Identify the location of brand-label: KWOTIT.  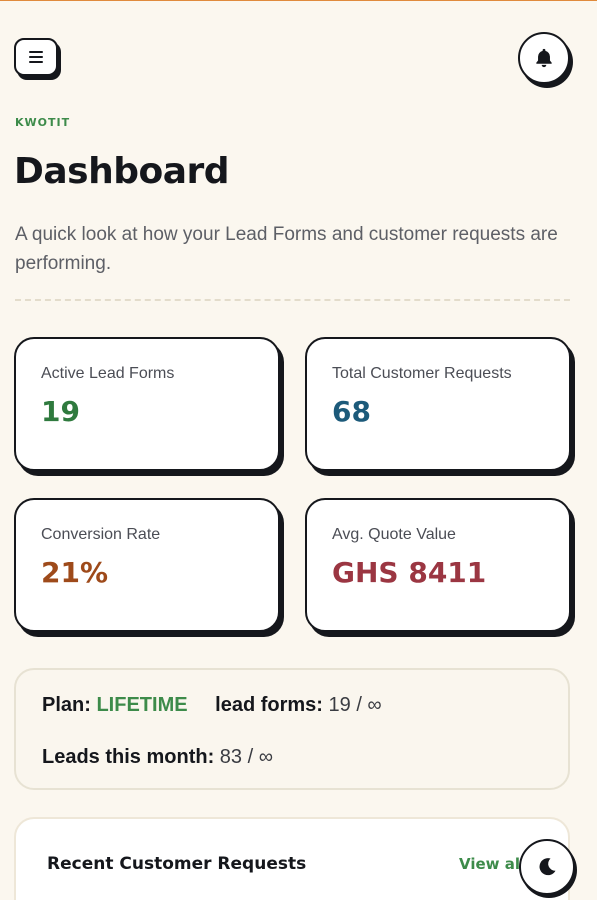
(43, 122).